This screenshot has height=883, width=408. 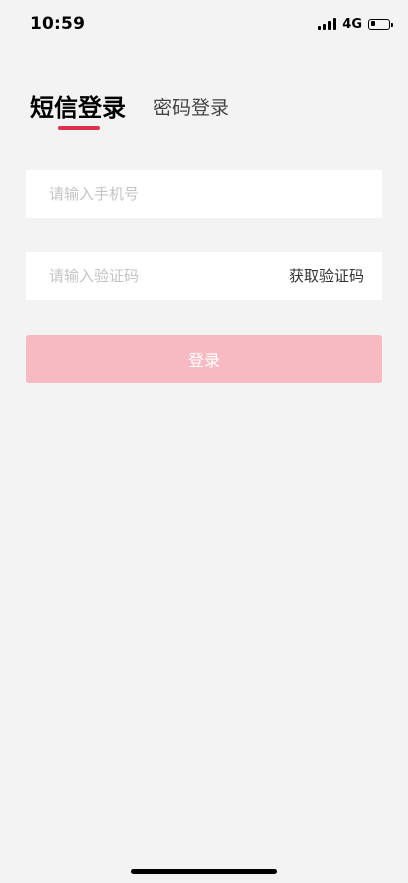 What do you see at coordinates (79, 128) in the screenshot?
I see `active-tab-indicator` at bounding box center [79, 128].